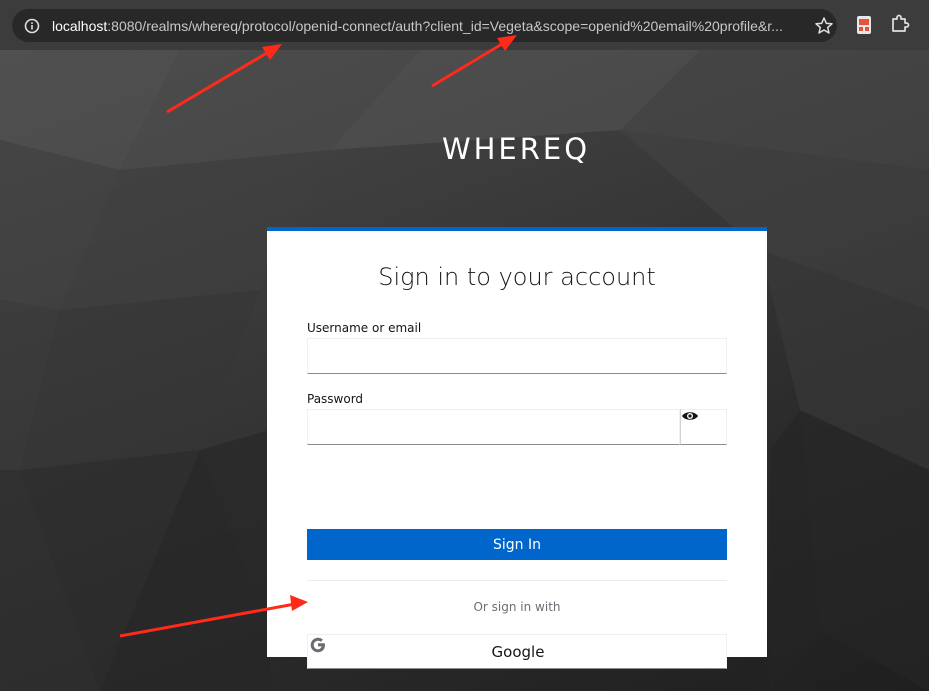 The width and height of the screenshot is (929, 691). What do you see at coordinates (690, 416) in the screenshot?
I see `eye-icon` at bounding box center [690, 416].